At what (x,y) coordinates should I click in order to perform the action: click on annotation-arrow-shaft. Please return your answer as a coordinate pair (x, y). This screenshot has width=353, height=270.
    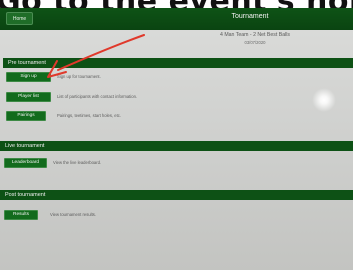
    Looking at the image, I should click on (101, 52).